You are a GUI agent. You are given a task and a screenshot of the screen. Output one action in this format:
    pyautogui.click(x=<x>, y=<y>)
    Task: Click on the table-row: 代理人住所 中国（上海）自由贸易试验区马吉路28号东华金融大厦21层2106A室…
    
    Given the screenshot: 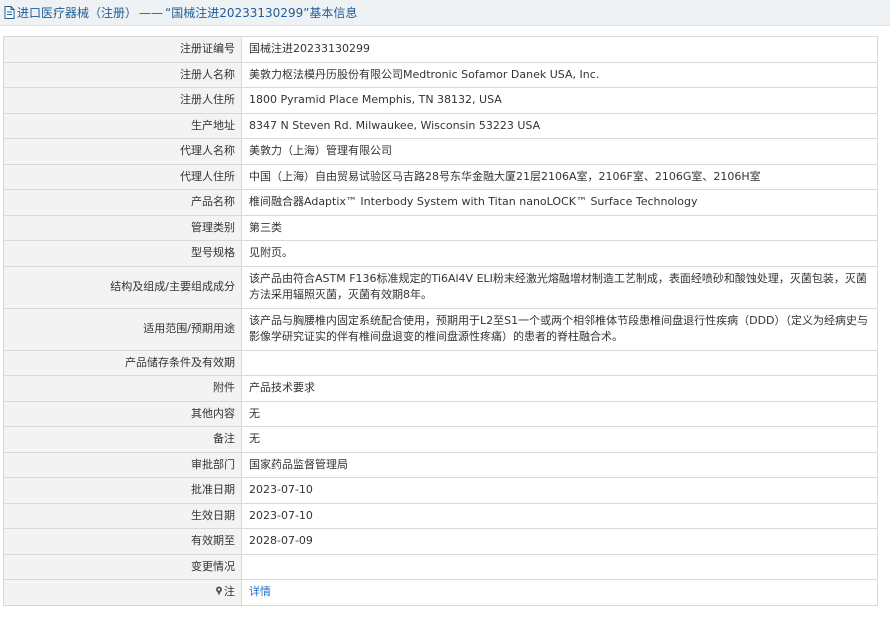 What is the action you would take?
    pyautogui.click(x=440, y=176)
    